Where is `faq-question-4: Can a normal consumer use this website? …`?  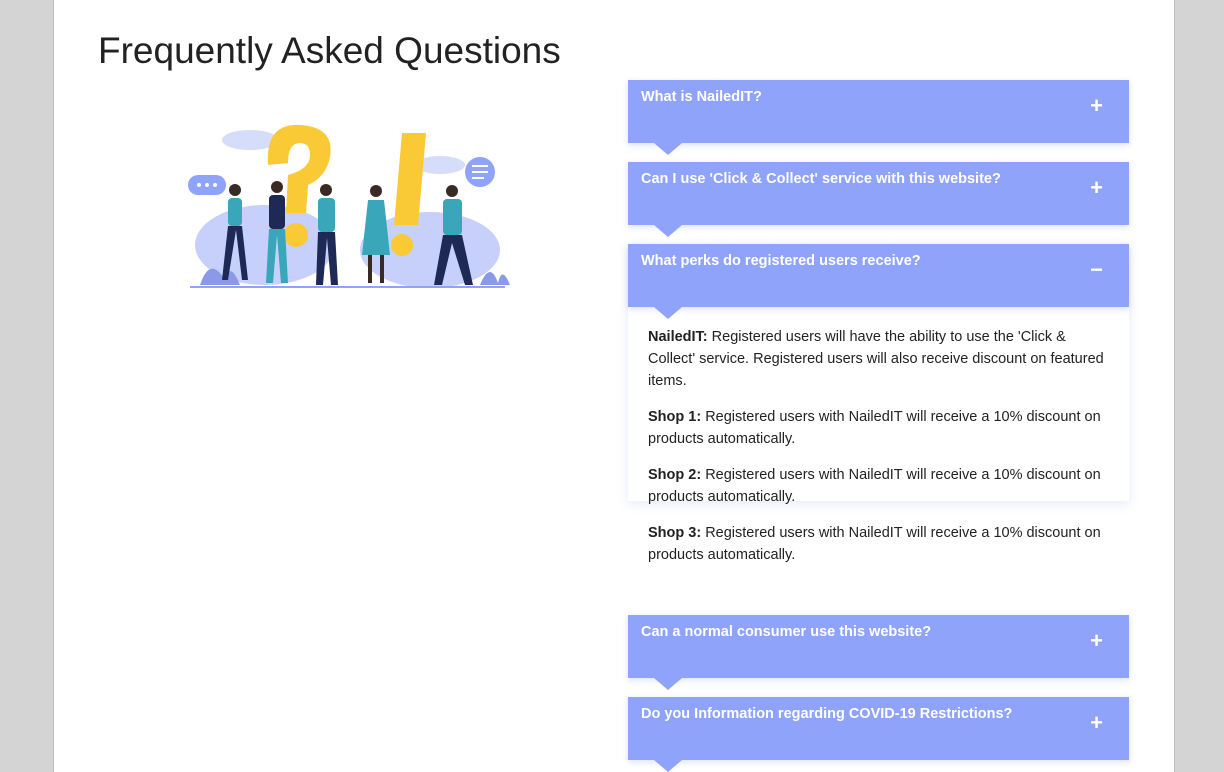 faq-question-4: Can a normal consumer use this website? … is located at coordinates (878, 652).